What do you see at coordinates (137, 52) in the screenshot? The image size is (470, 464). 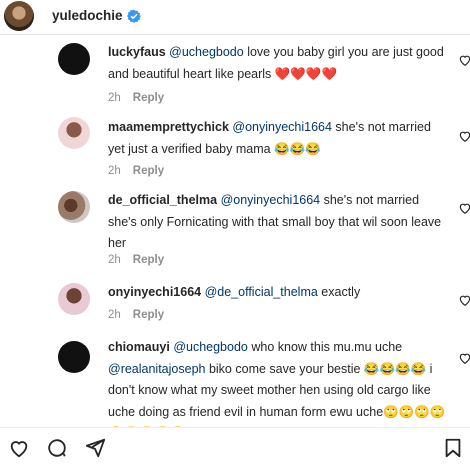 I see `comment-username: luckyfaus` at bounding box center [137, 52].